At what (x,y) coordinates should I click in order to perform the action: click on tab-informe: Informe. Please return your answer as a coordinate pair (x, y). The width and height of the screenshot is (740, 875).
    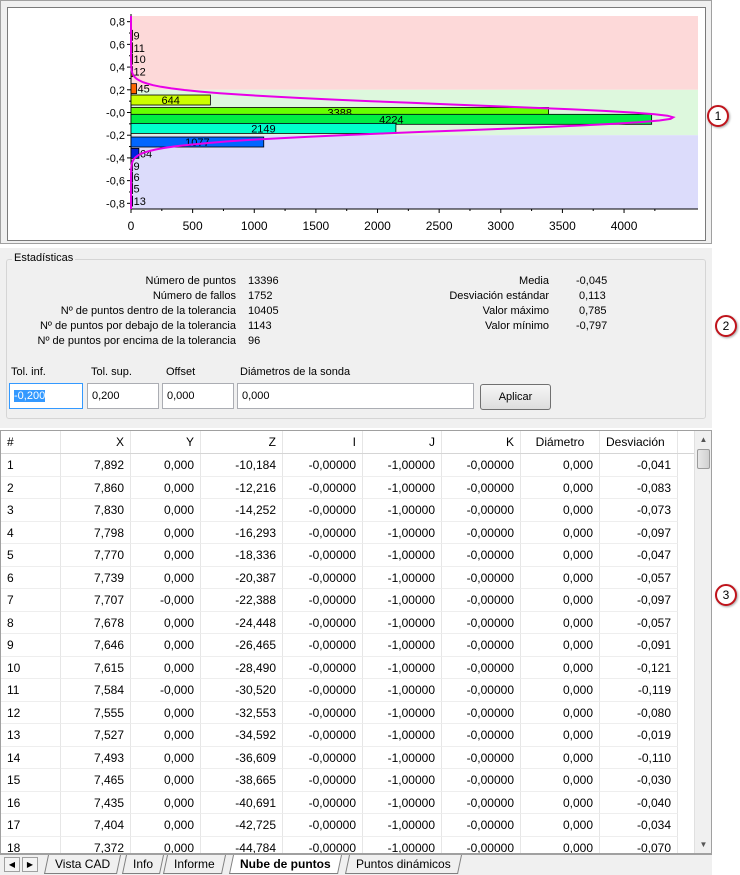
    Looking at the image, I should click on (194, 864).